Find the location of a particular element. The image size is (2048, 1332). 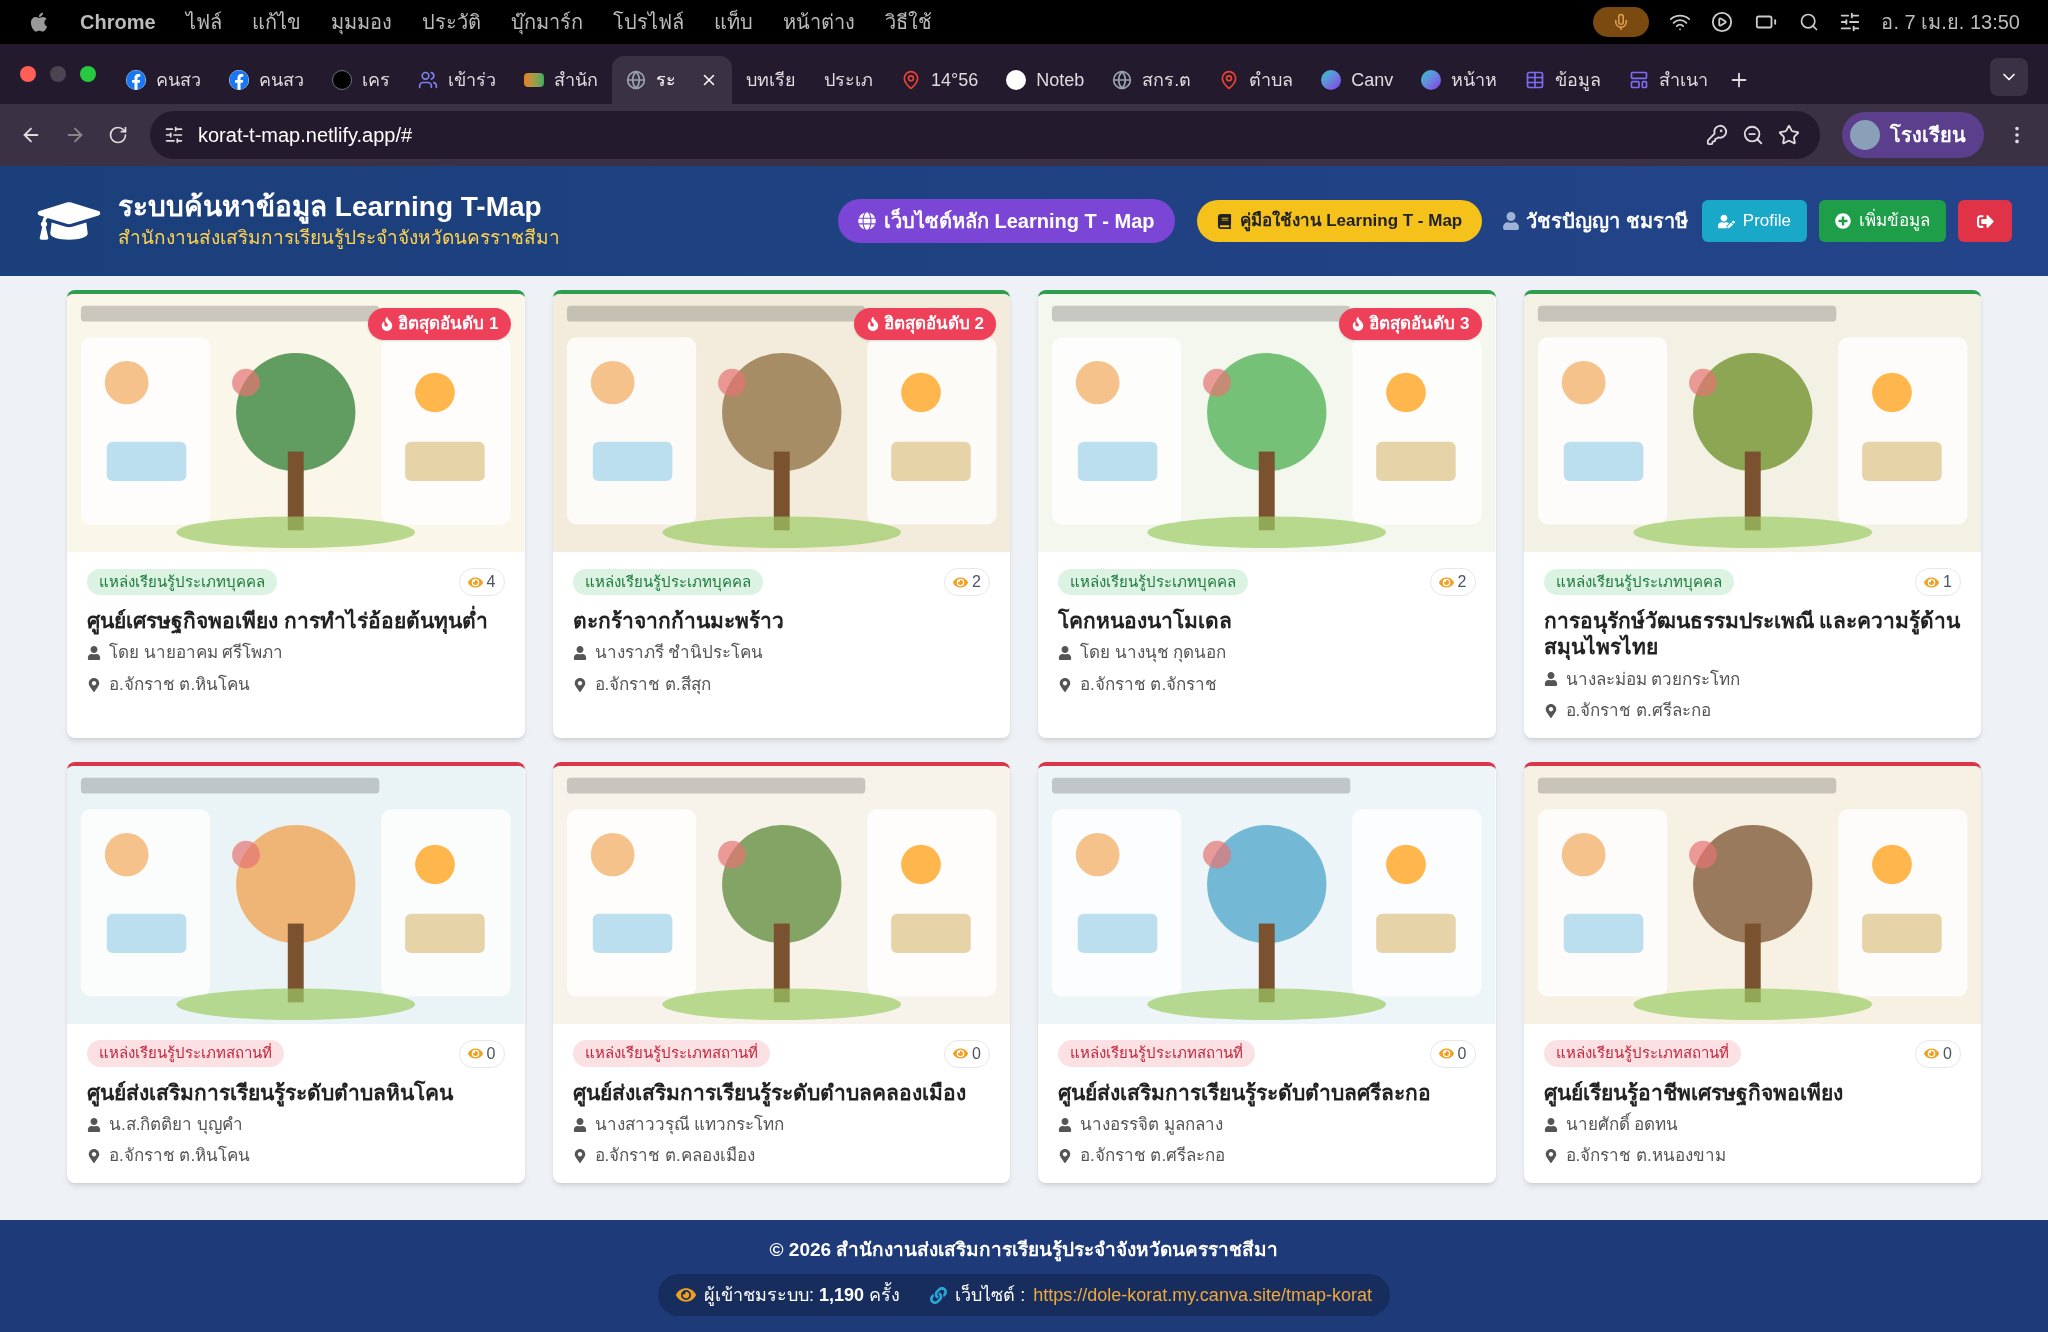

browser-tab: เคร is located at coordinates (361, 80).